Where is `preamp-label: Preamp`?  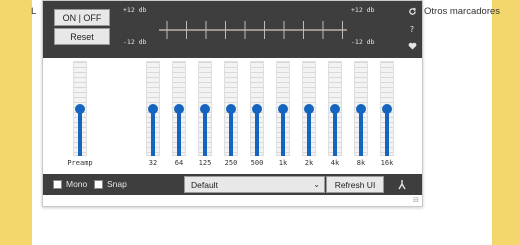
preamp-label: Preamp is located at coordinates (80, 163).